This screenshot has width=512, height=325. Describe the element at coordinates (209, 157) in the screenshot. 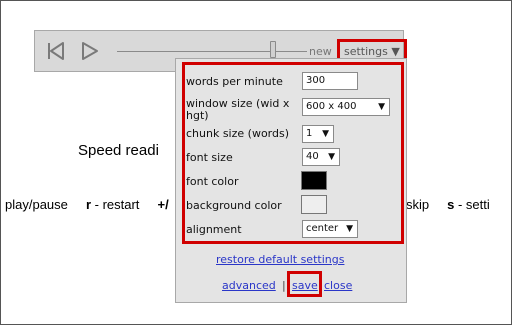

I see `font-size-label: font size` at that location.